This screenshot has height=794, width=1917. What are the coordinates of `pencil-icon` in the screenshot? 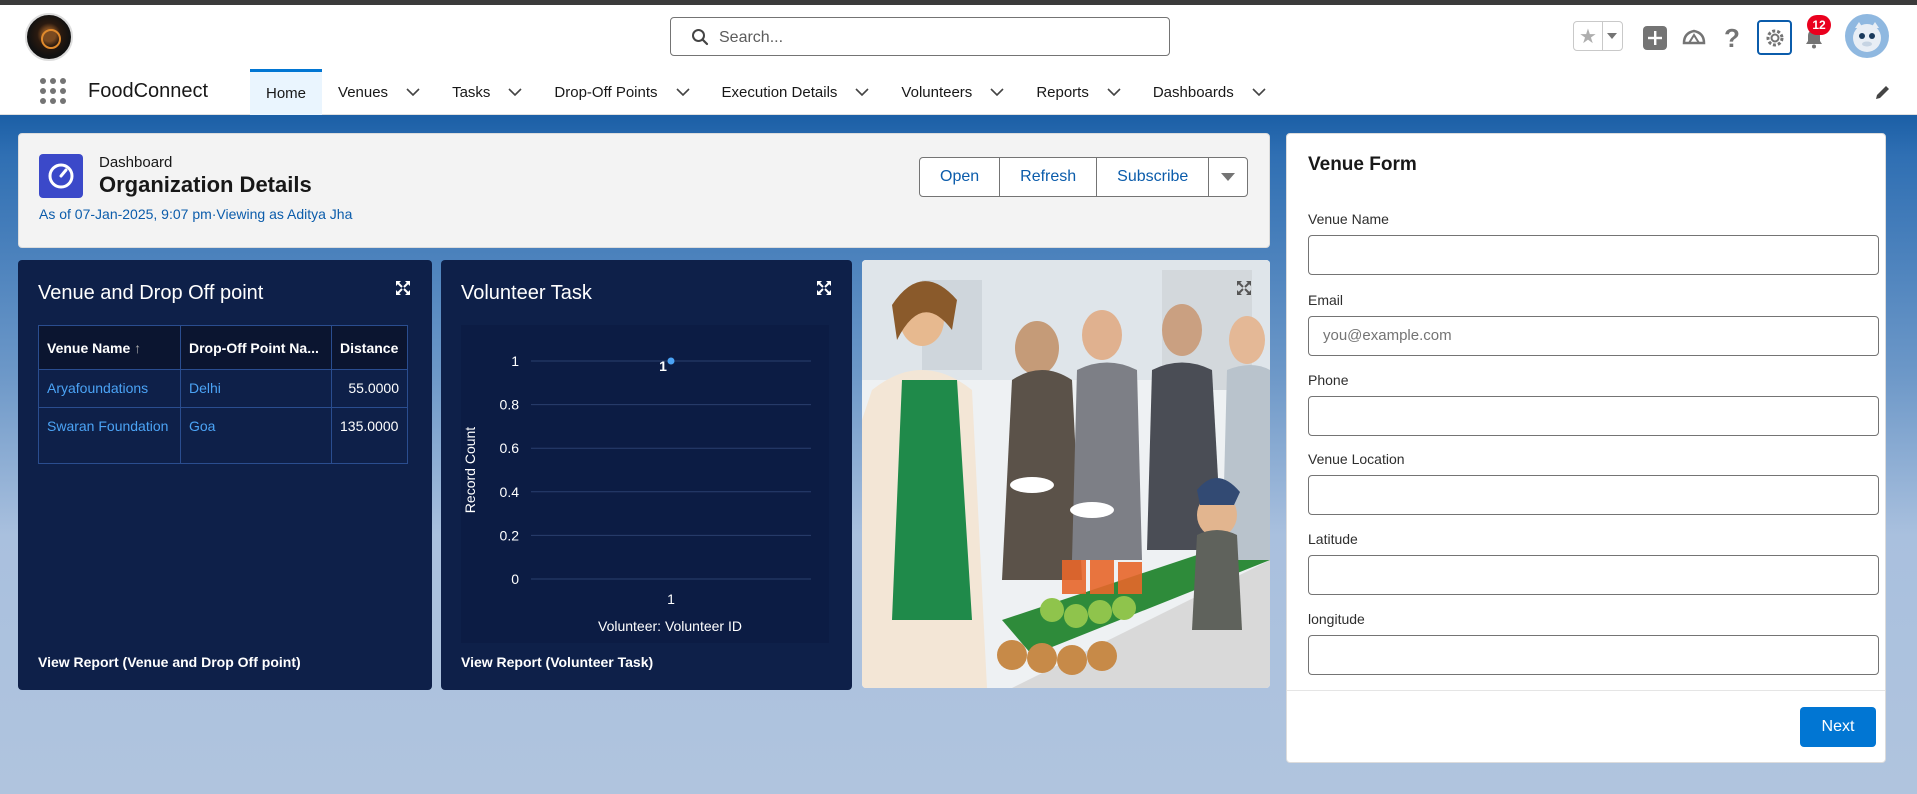 It's located at (1882, 92).